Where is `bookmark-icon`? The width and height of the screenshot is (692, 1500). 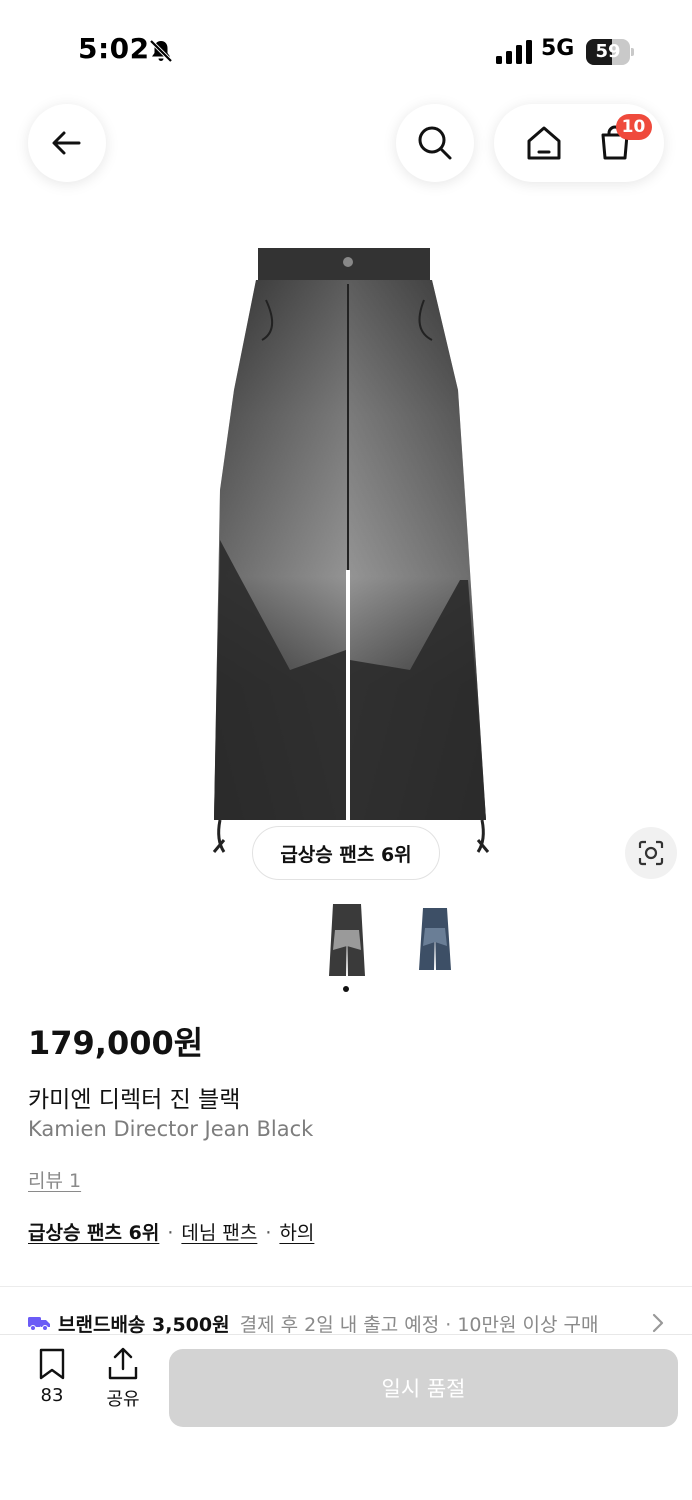
bookmark-icon is located at coordinates (52, 1364).